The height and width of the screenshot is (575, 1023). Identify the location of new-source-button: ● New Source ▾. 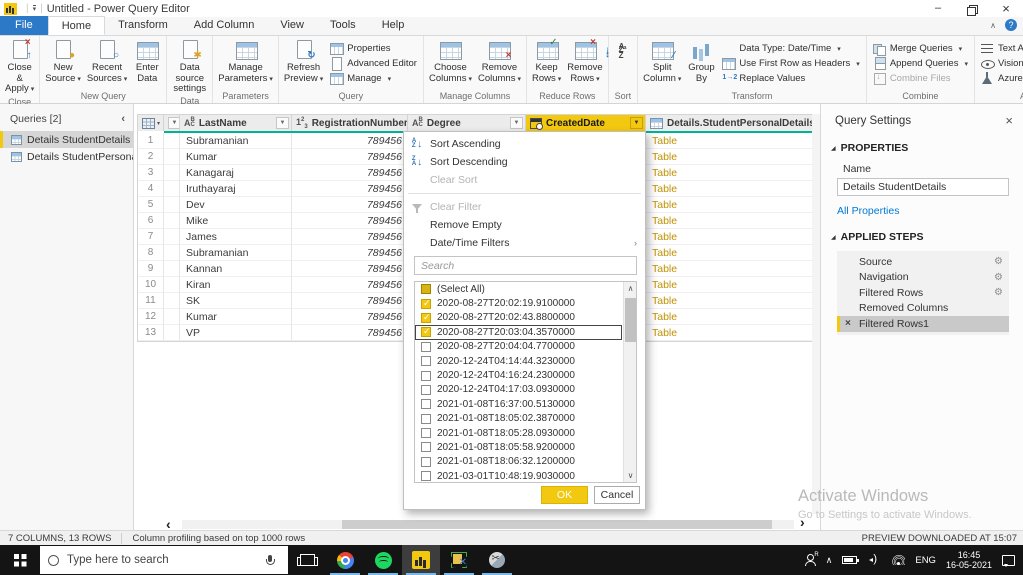
(63, 62).